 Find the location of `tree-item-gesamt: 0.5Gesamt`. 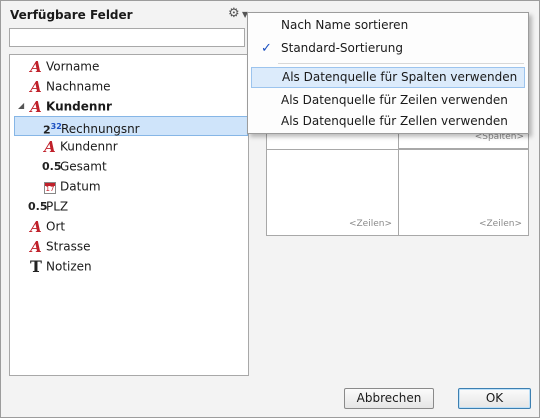

tree-item-gesamt: 0.5Gesamt is located at coordinates (74, 166).